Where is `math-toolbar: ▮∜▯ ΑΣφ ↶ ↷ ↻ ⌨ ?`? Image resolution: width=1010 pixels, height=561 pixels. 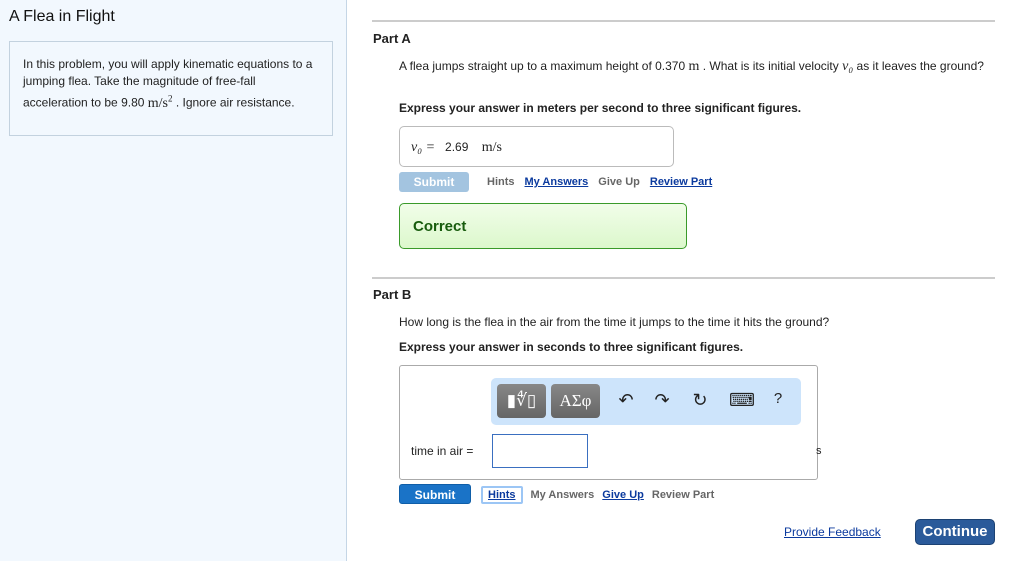
math-toolbar: ▮∜▯ ΑΣφ ↶ ↷ ↻ ⌨ ? is located at coordinates (646, 401).